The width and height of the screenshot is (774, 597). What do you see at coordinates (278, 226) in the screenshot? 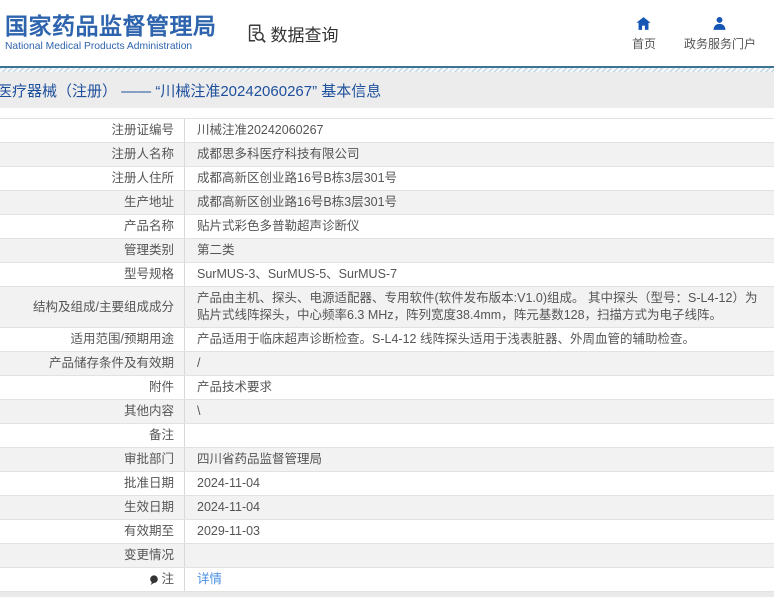
I see `field-value-text: 贴片式彩色多普勒超声诊断仪` at bounding box center [278, 226].